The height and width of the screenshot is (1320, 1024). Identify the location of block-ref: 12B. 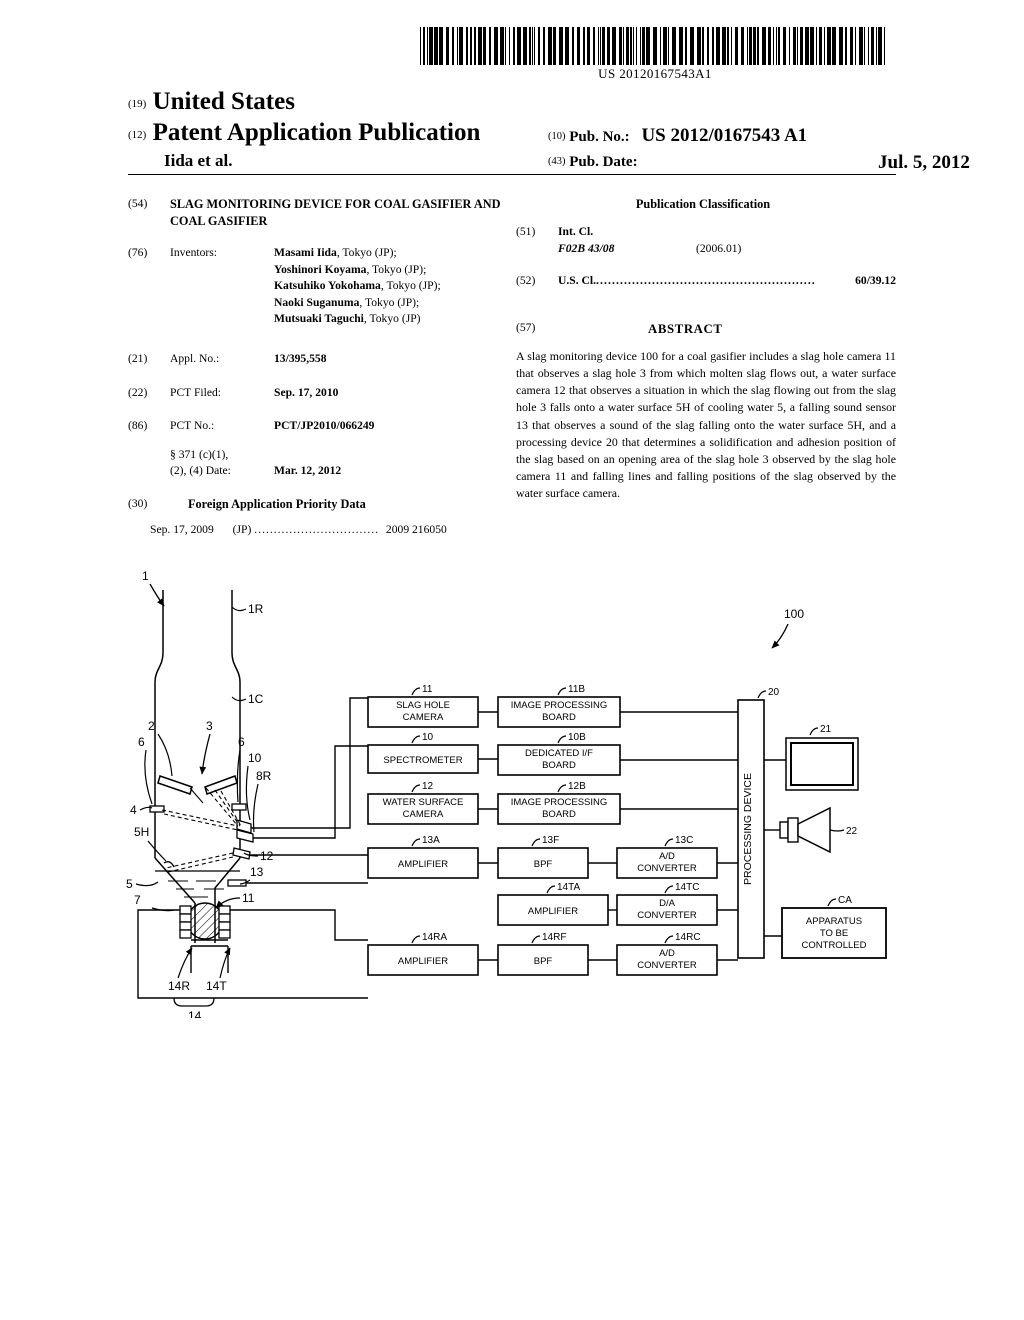
(577, 786).